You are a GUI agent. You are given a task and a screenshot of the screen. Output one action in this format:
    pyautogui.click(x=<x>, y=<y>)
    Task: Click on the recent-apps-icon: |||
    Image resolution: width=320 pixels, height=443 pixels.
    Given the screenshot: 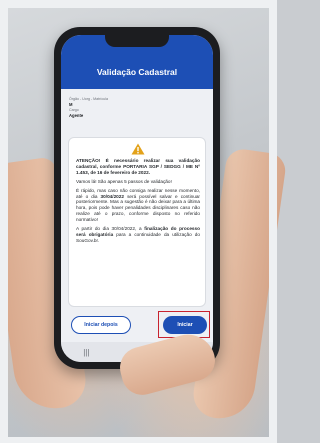 What is the action you would take?
    pyautogui.click(x=86, y=352)
    